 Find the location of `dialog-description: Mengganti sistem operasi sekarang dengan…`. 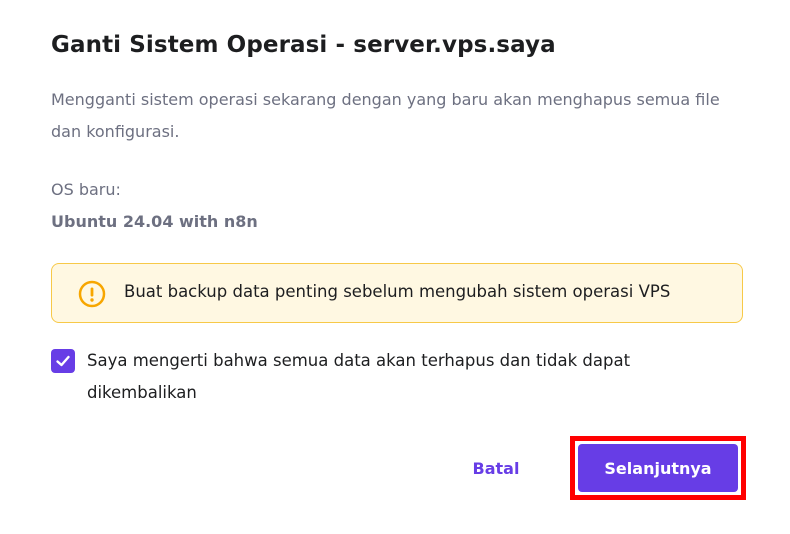

dialog-description: Mengganti sistem operasi sekarang dengan… is located at coordinates (385, 115).